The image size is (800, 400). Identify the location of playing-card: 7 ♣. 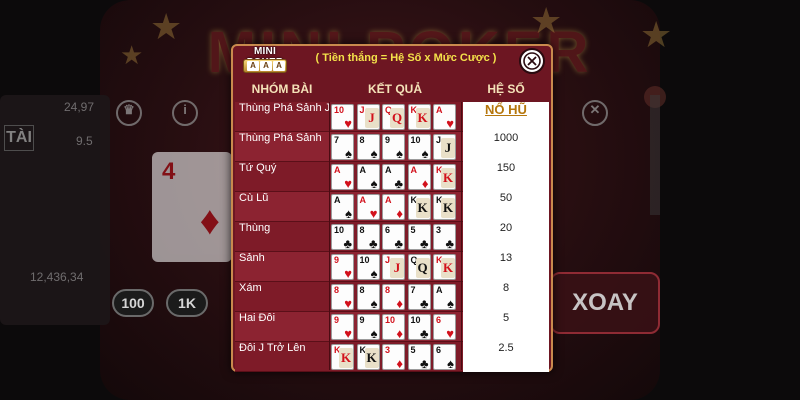
(419, 297).